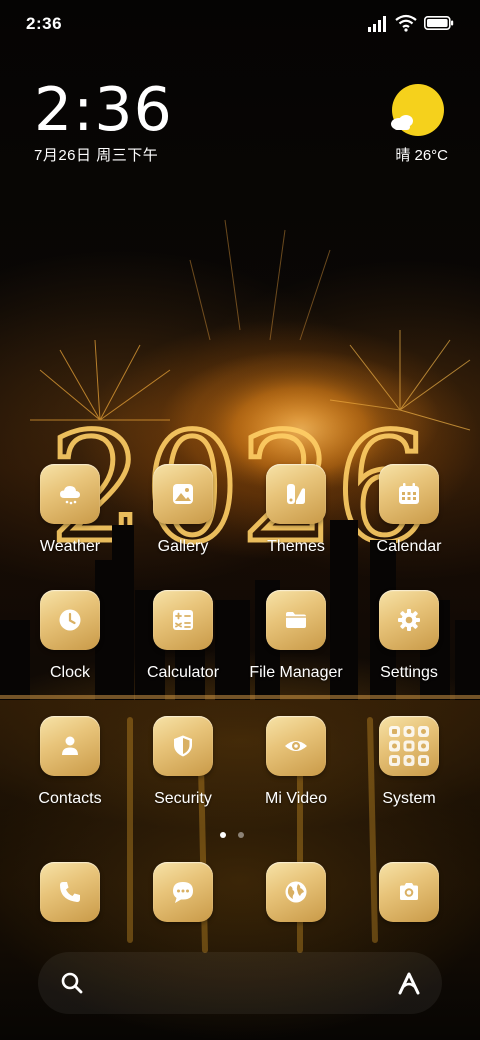 This screenshot has height=1040, width=480. What do you see at coordinates (406, 23) in the screenshot?
I see `wifi-icon` at bounding box center [406, 23].